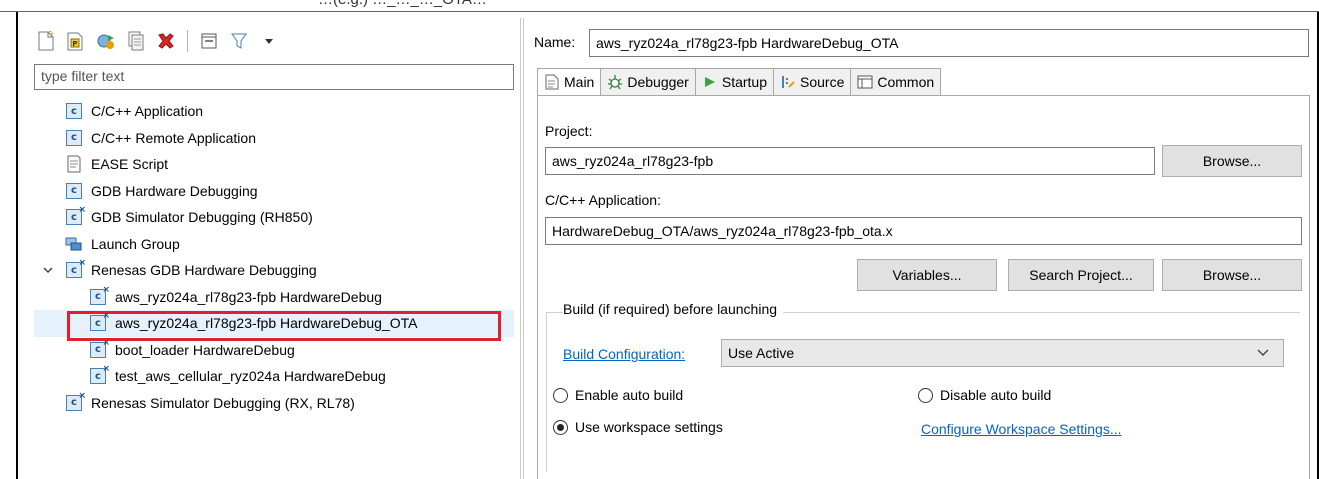 The height and width of the screenshot is (479, 1319). I want to click on launch-group-icon, so click(74, 244).